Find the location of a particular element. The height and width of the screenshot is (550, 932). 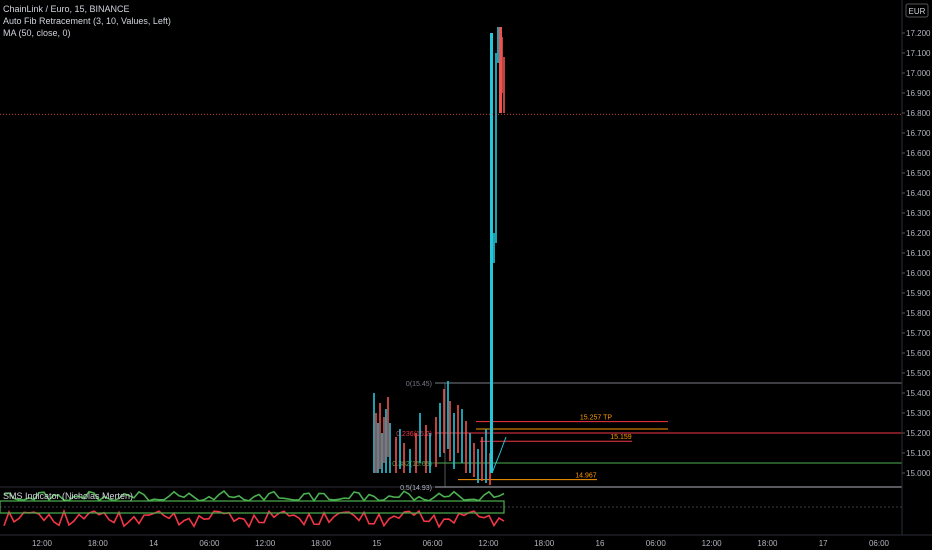

legend-symbol: ChainLink / Euro, 15, BINANCE is located at coordinates (87, 9).